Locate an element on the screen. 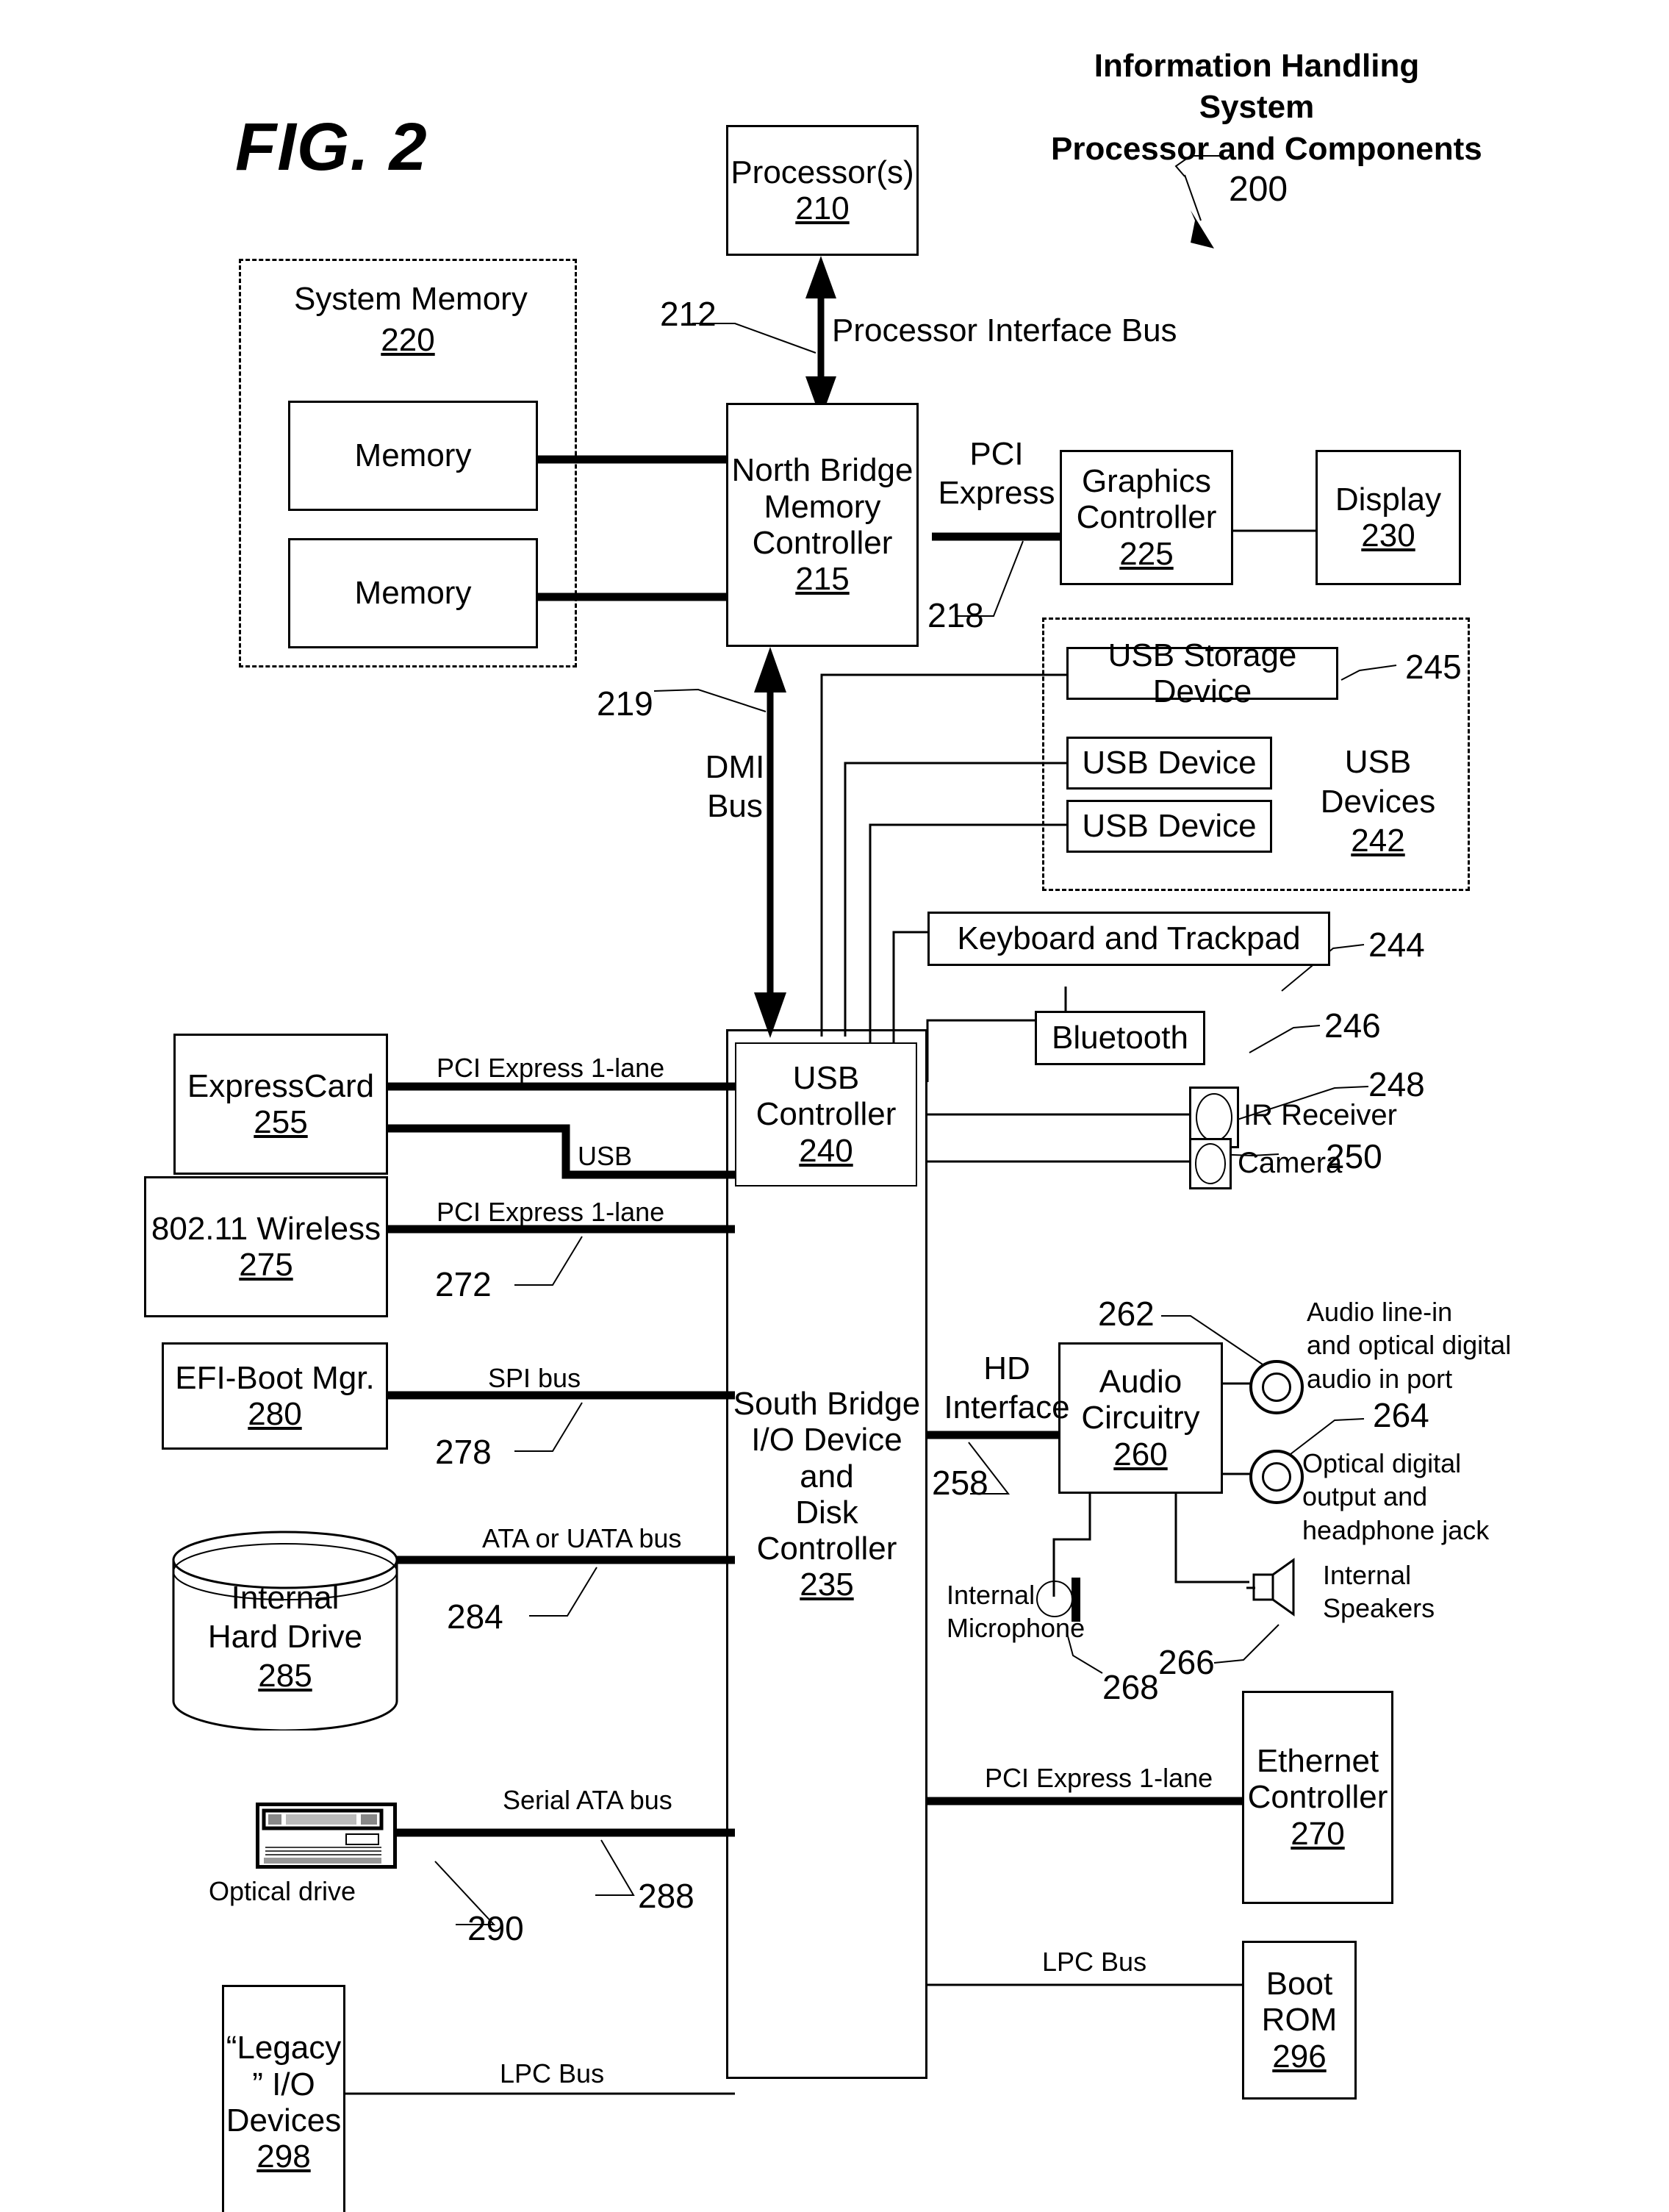  pci-express-1lane-wireless-label: PCI Express 1-lane is located at coordinates (551, 1212).